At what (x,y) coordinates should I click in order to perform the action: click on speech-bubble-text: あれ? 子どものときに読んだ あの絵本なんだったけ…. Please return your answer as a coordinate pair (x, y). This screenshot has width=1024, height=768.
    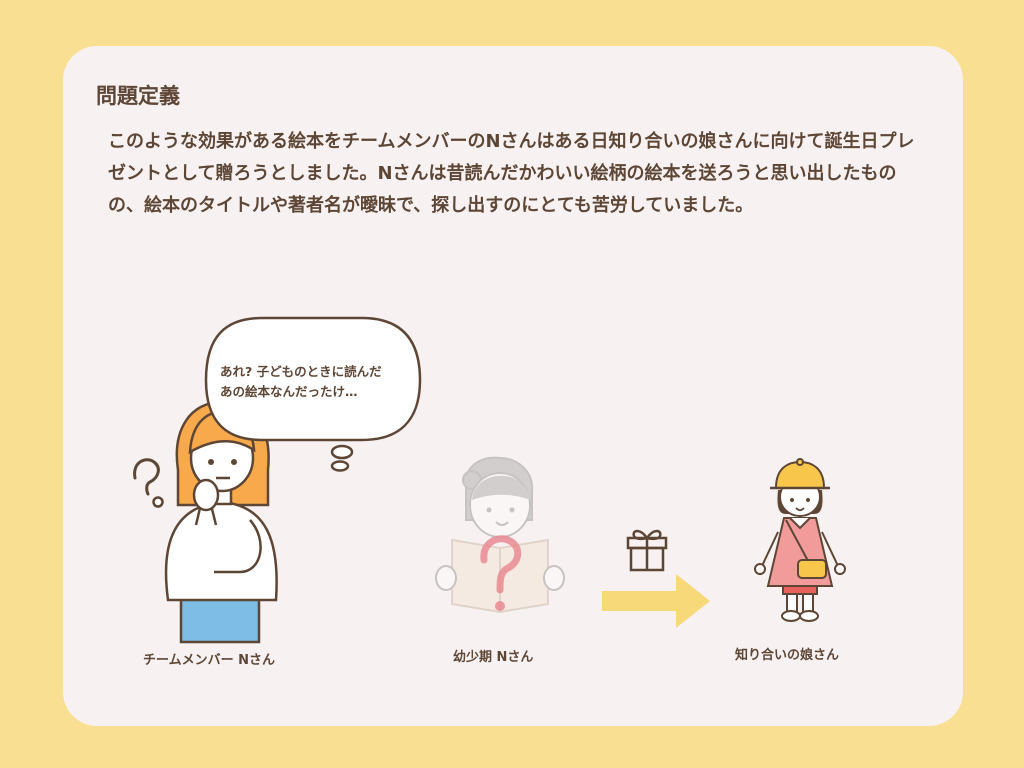
    Looking at the image, I should click on (301, 381).